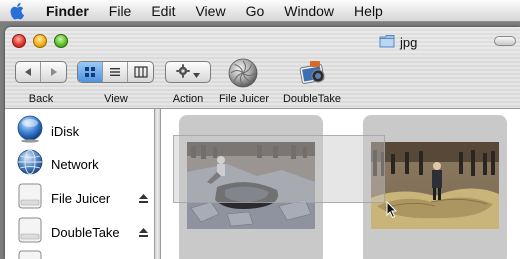  I want to click on menu-bar: Finder File Edit View Go Window Help, so click(260, 11).